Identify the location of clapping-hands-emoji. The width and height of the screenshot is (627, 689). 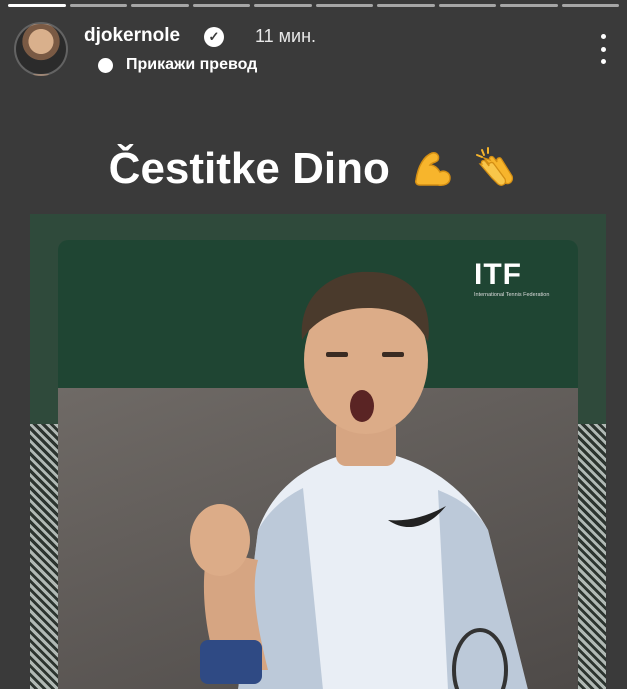
(495, 167).